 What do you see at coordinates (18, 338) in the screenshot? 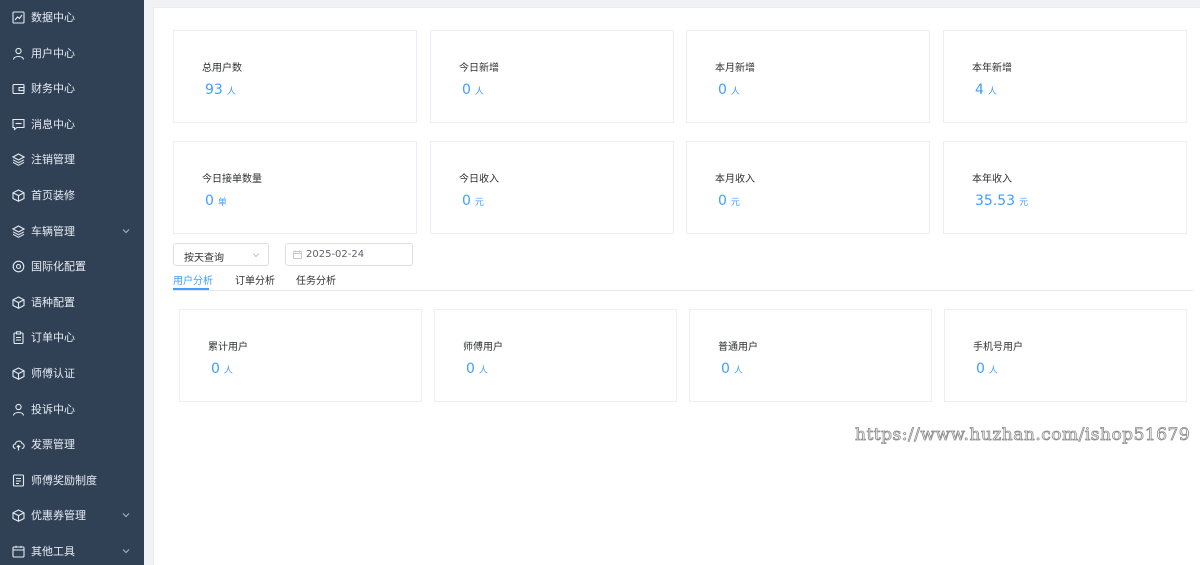
I see `clipboard-icon` at bounding box center [18, 338].